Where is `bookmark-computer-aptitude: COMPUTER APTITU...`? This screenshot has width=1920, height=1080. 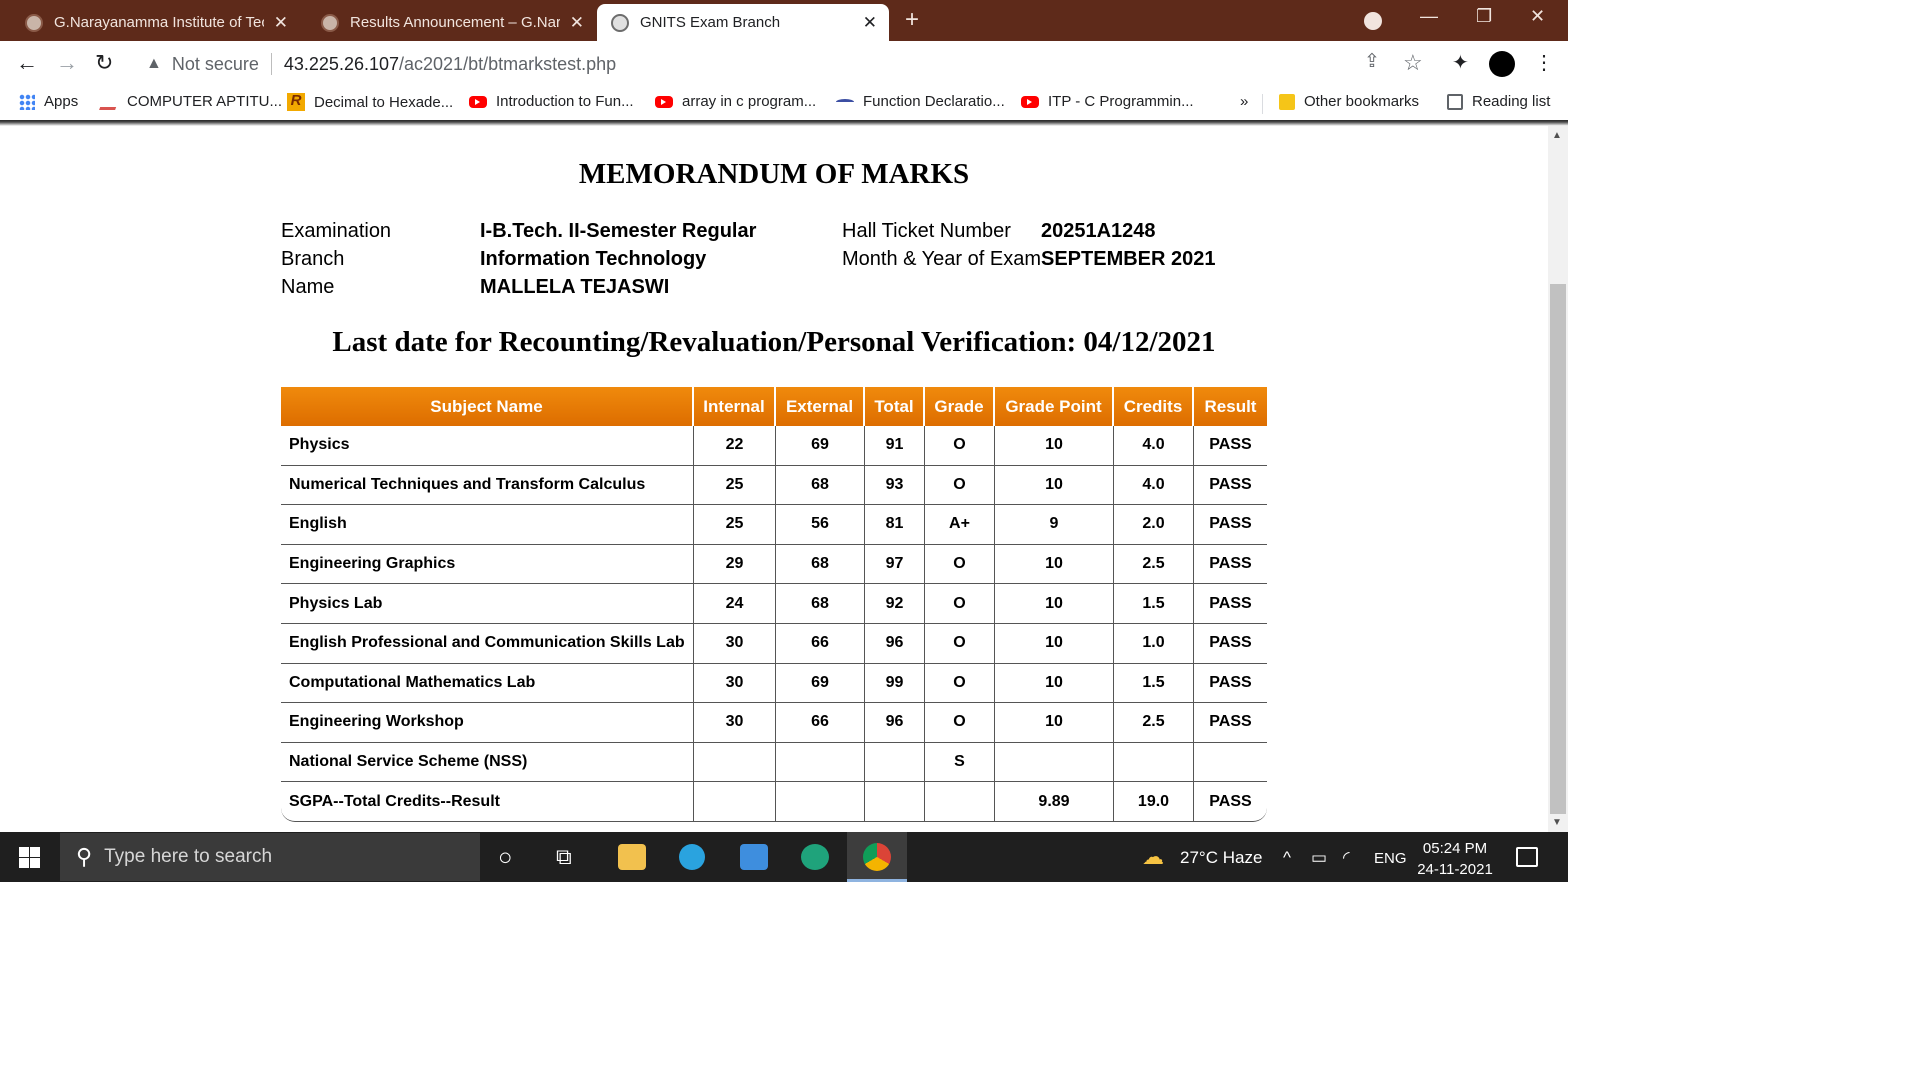 bookmark-computer-aptitude: COMPUTER APTITU... is located at coordinates (191, 101).